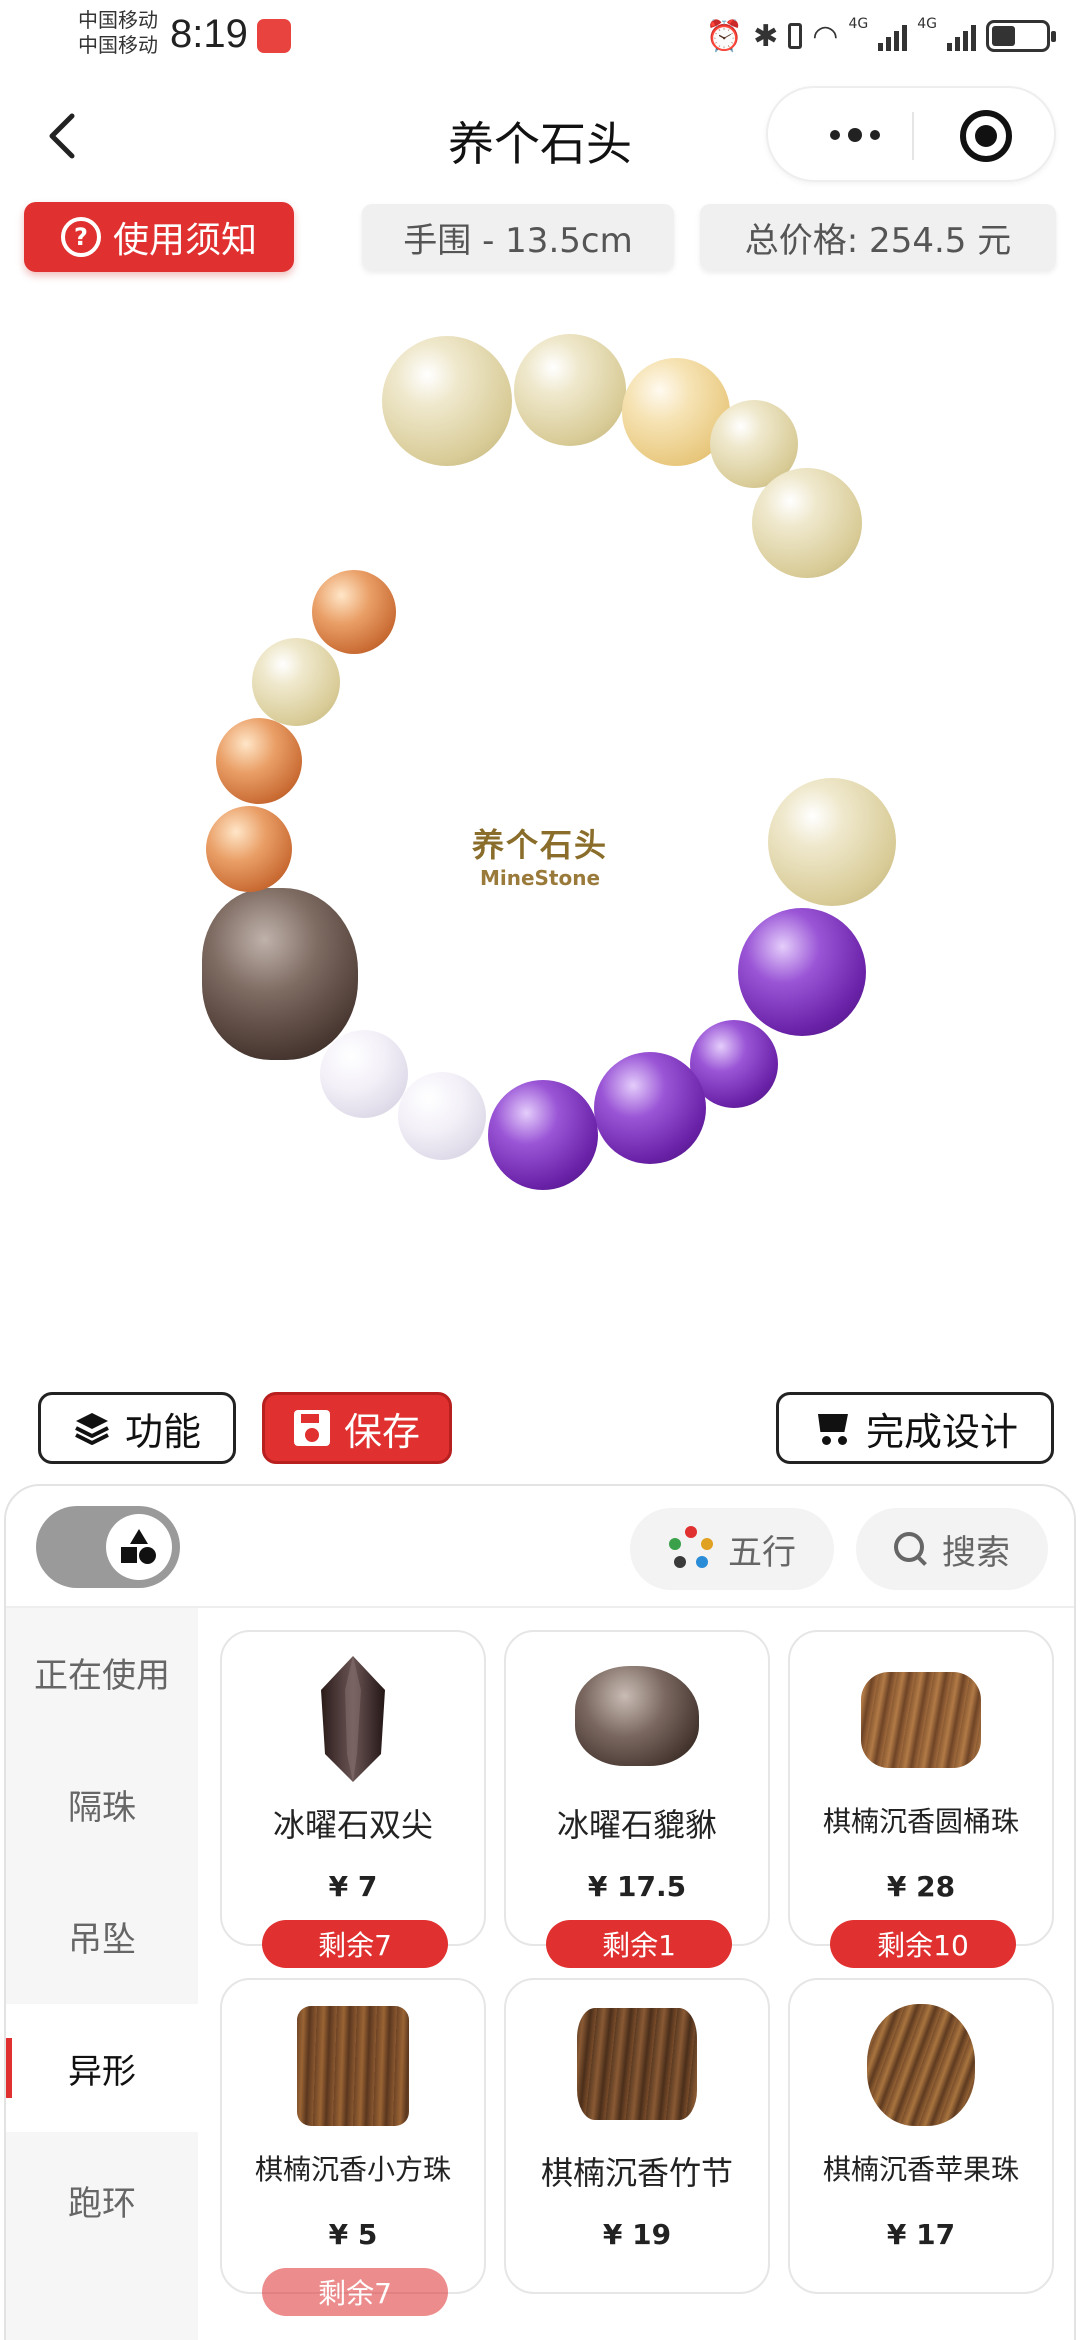  I want to click on battery-level, so click(1004, 36).